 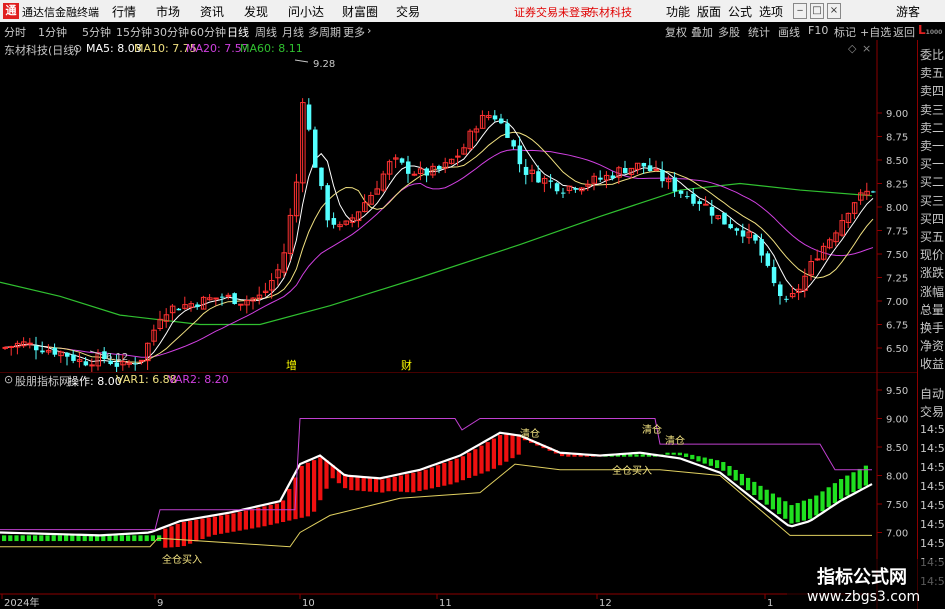 I want to click on tool-diejia: 叠加, so click(x=702, y=32).